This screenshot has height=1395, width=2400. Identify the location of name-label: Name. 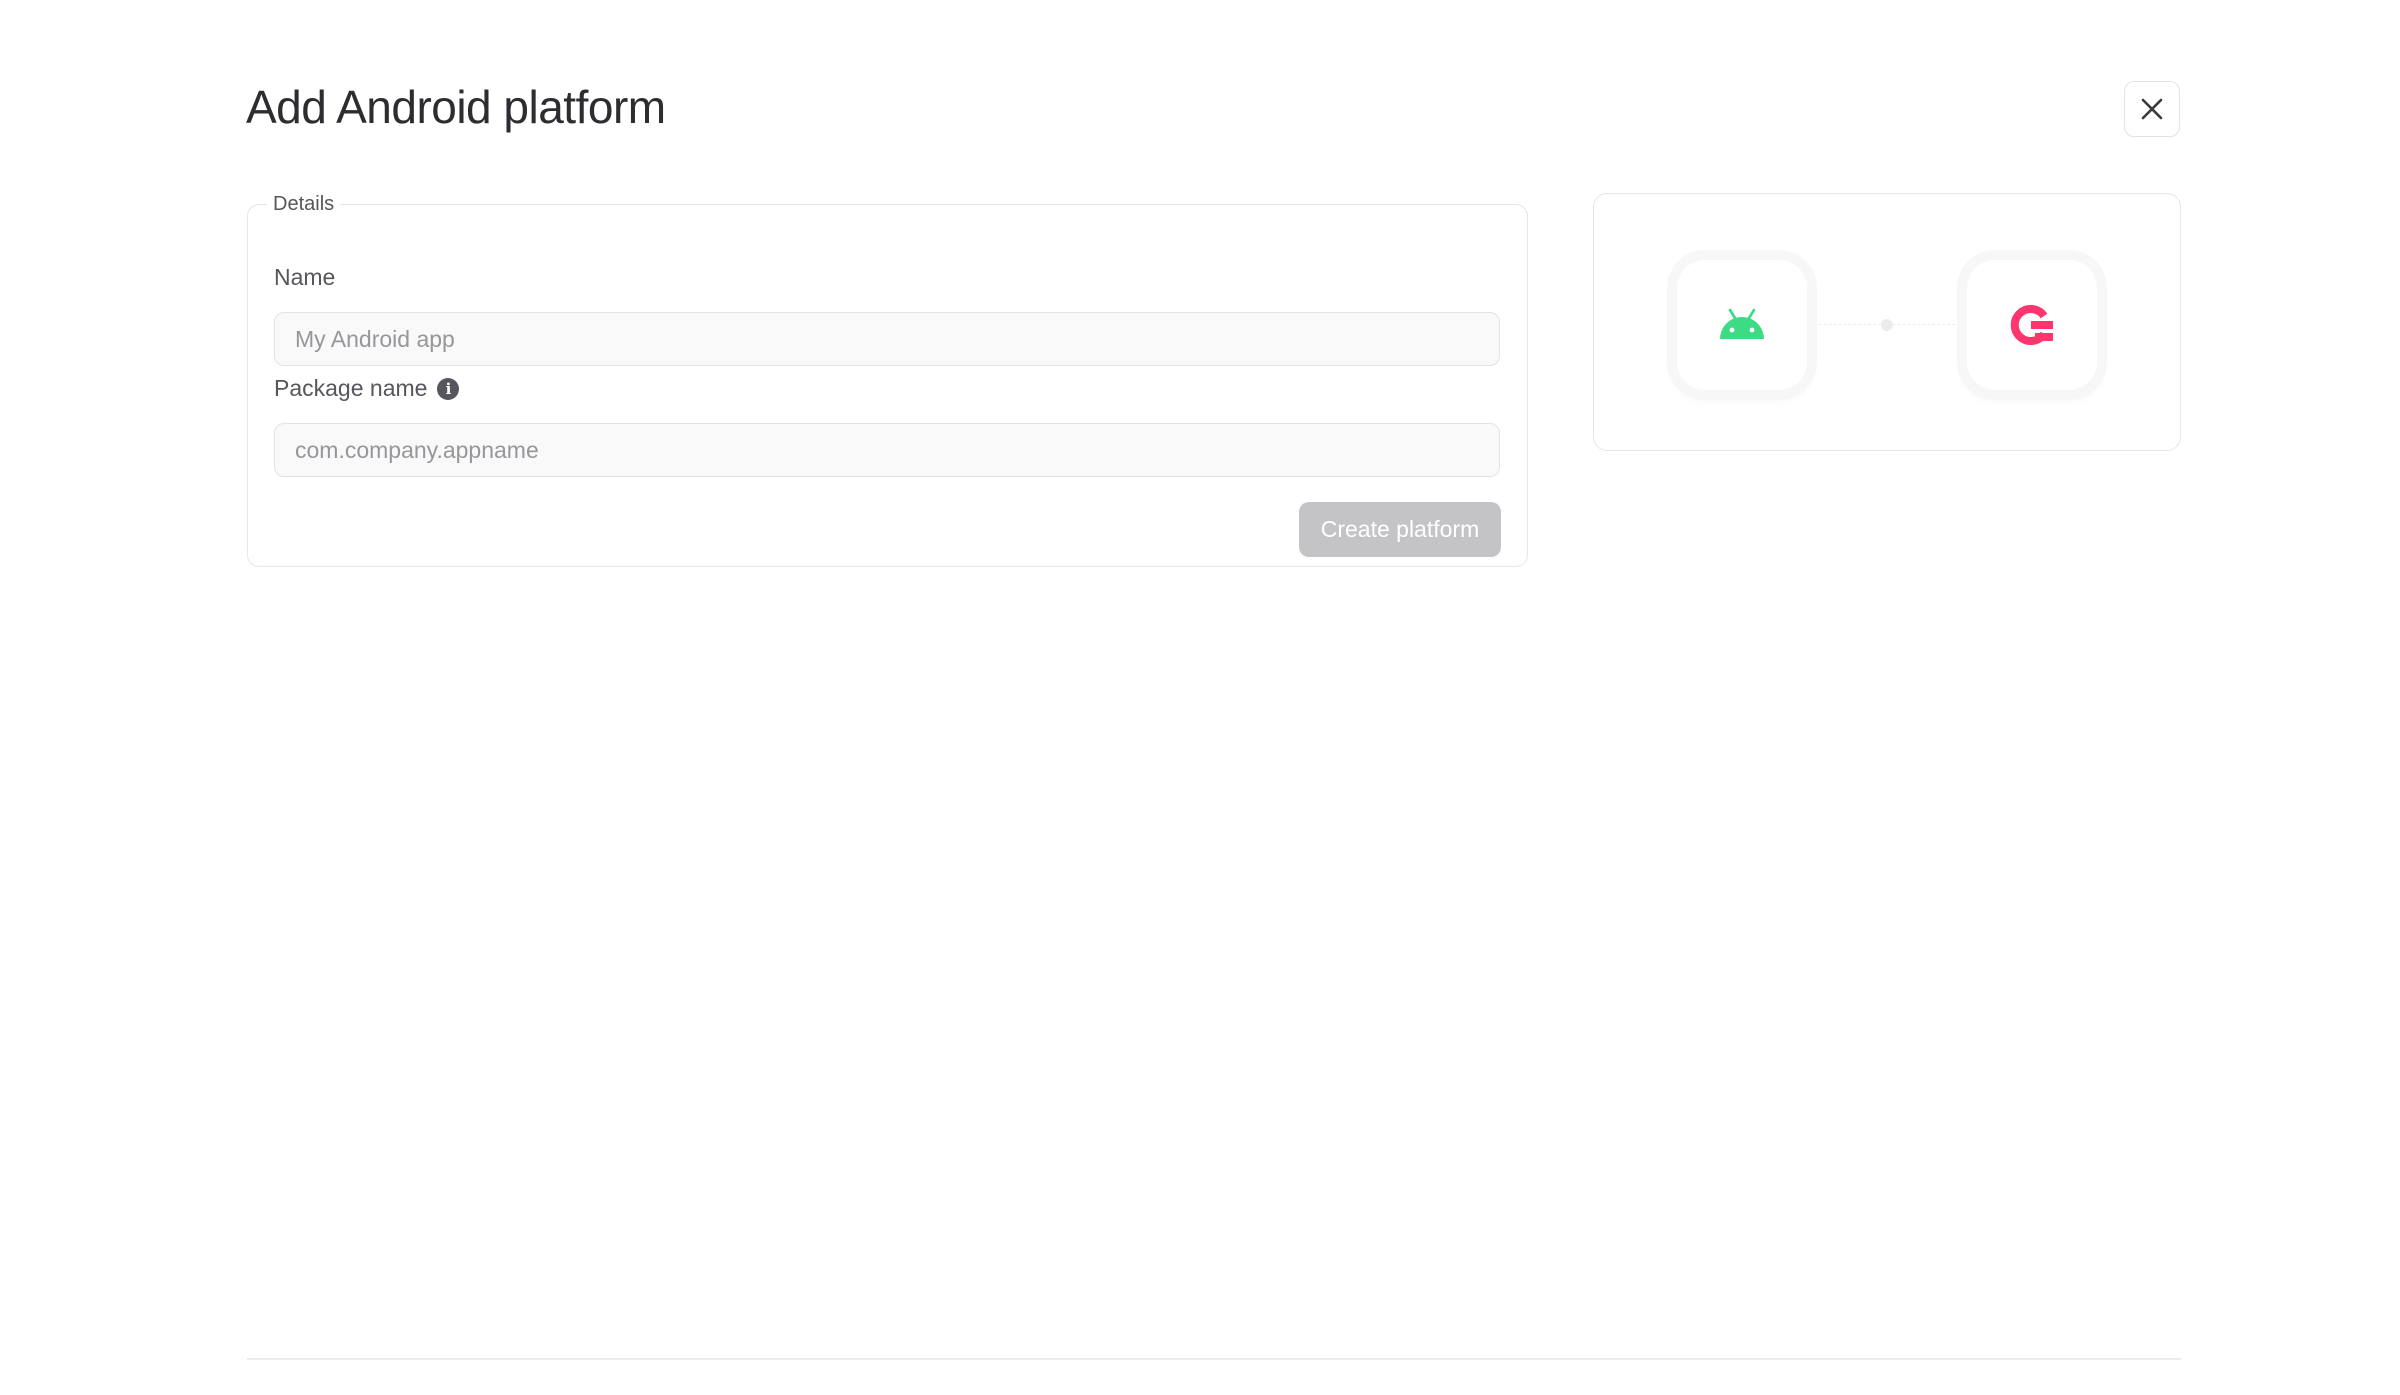
(304, 277).